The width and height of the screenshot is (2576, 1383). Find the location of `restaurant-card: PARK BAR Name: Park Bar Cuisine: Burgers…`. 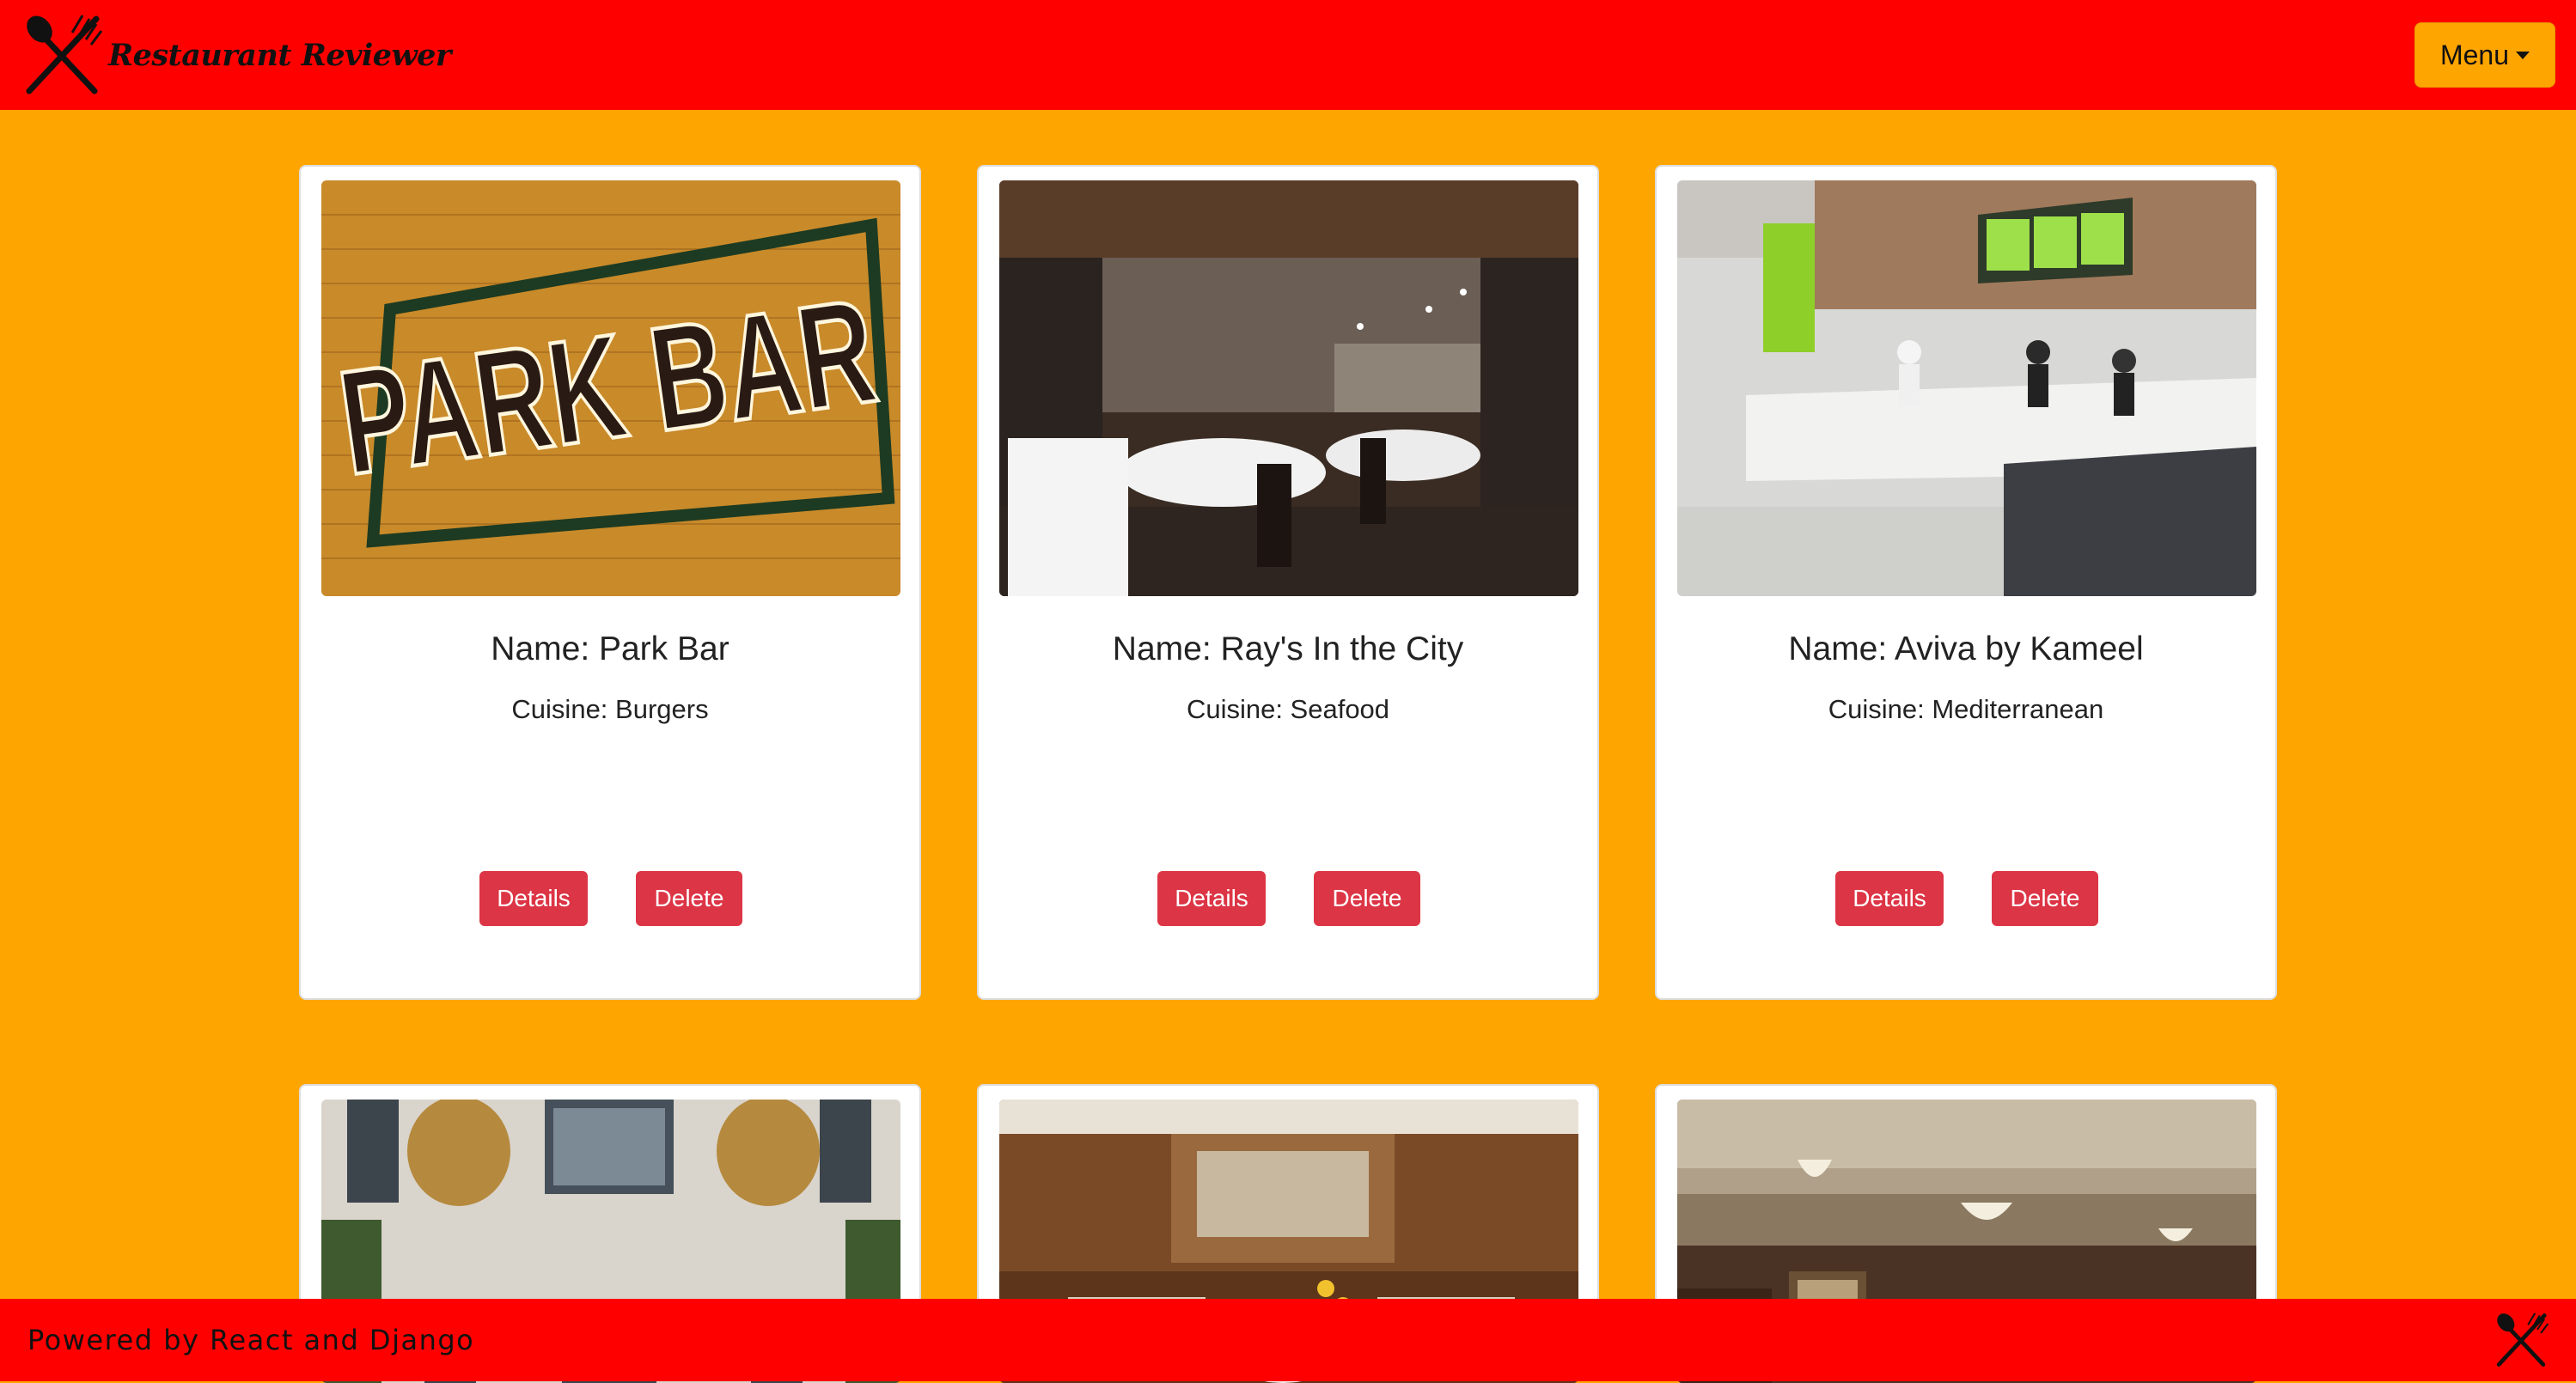

restaurant-card: PARK BAR Name: Park Bar Cuisine: Burgers… is located at coordinates (610, 582).